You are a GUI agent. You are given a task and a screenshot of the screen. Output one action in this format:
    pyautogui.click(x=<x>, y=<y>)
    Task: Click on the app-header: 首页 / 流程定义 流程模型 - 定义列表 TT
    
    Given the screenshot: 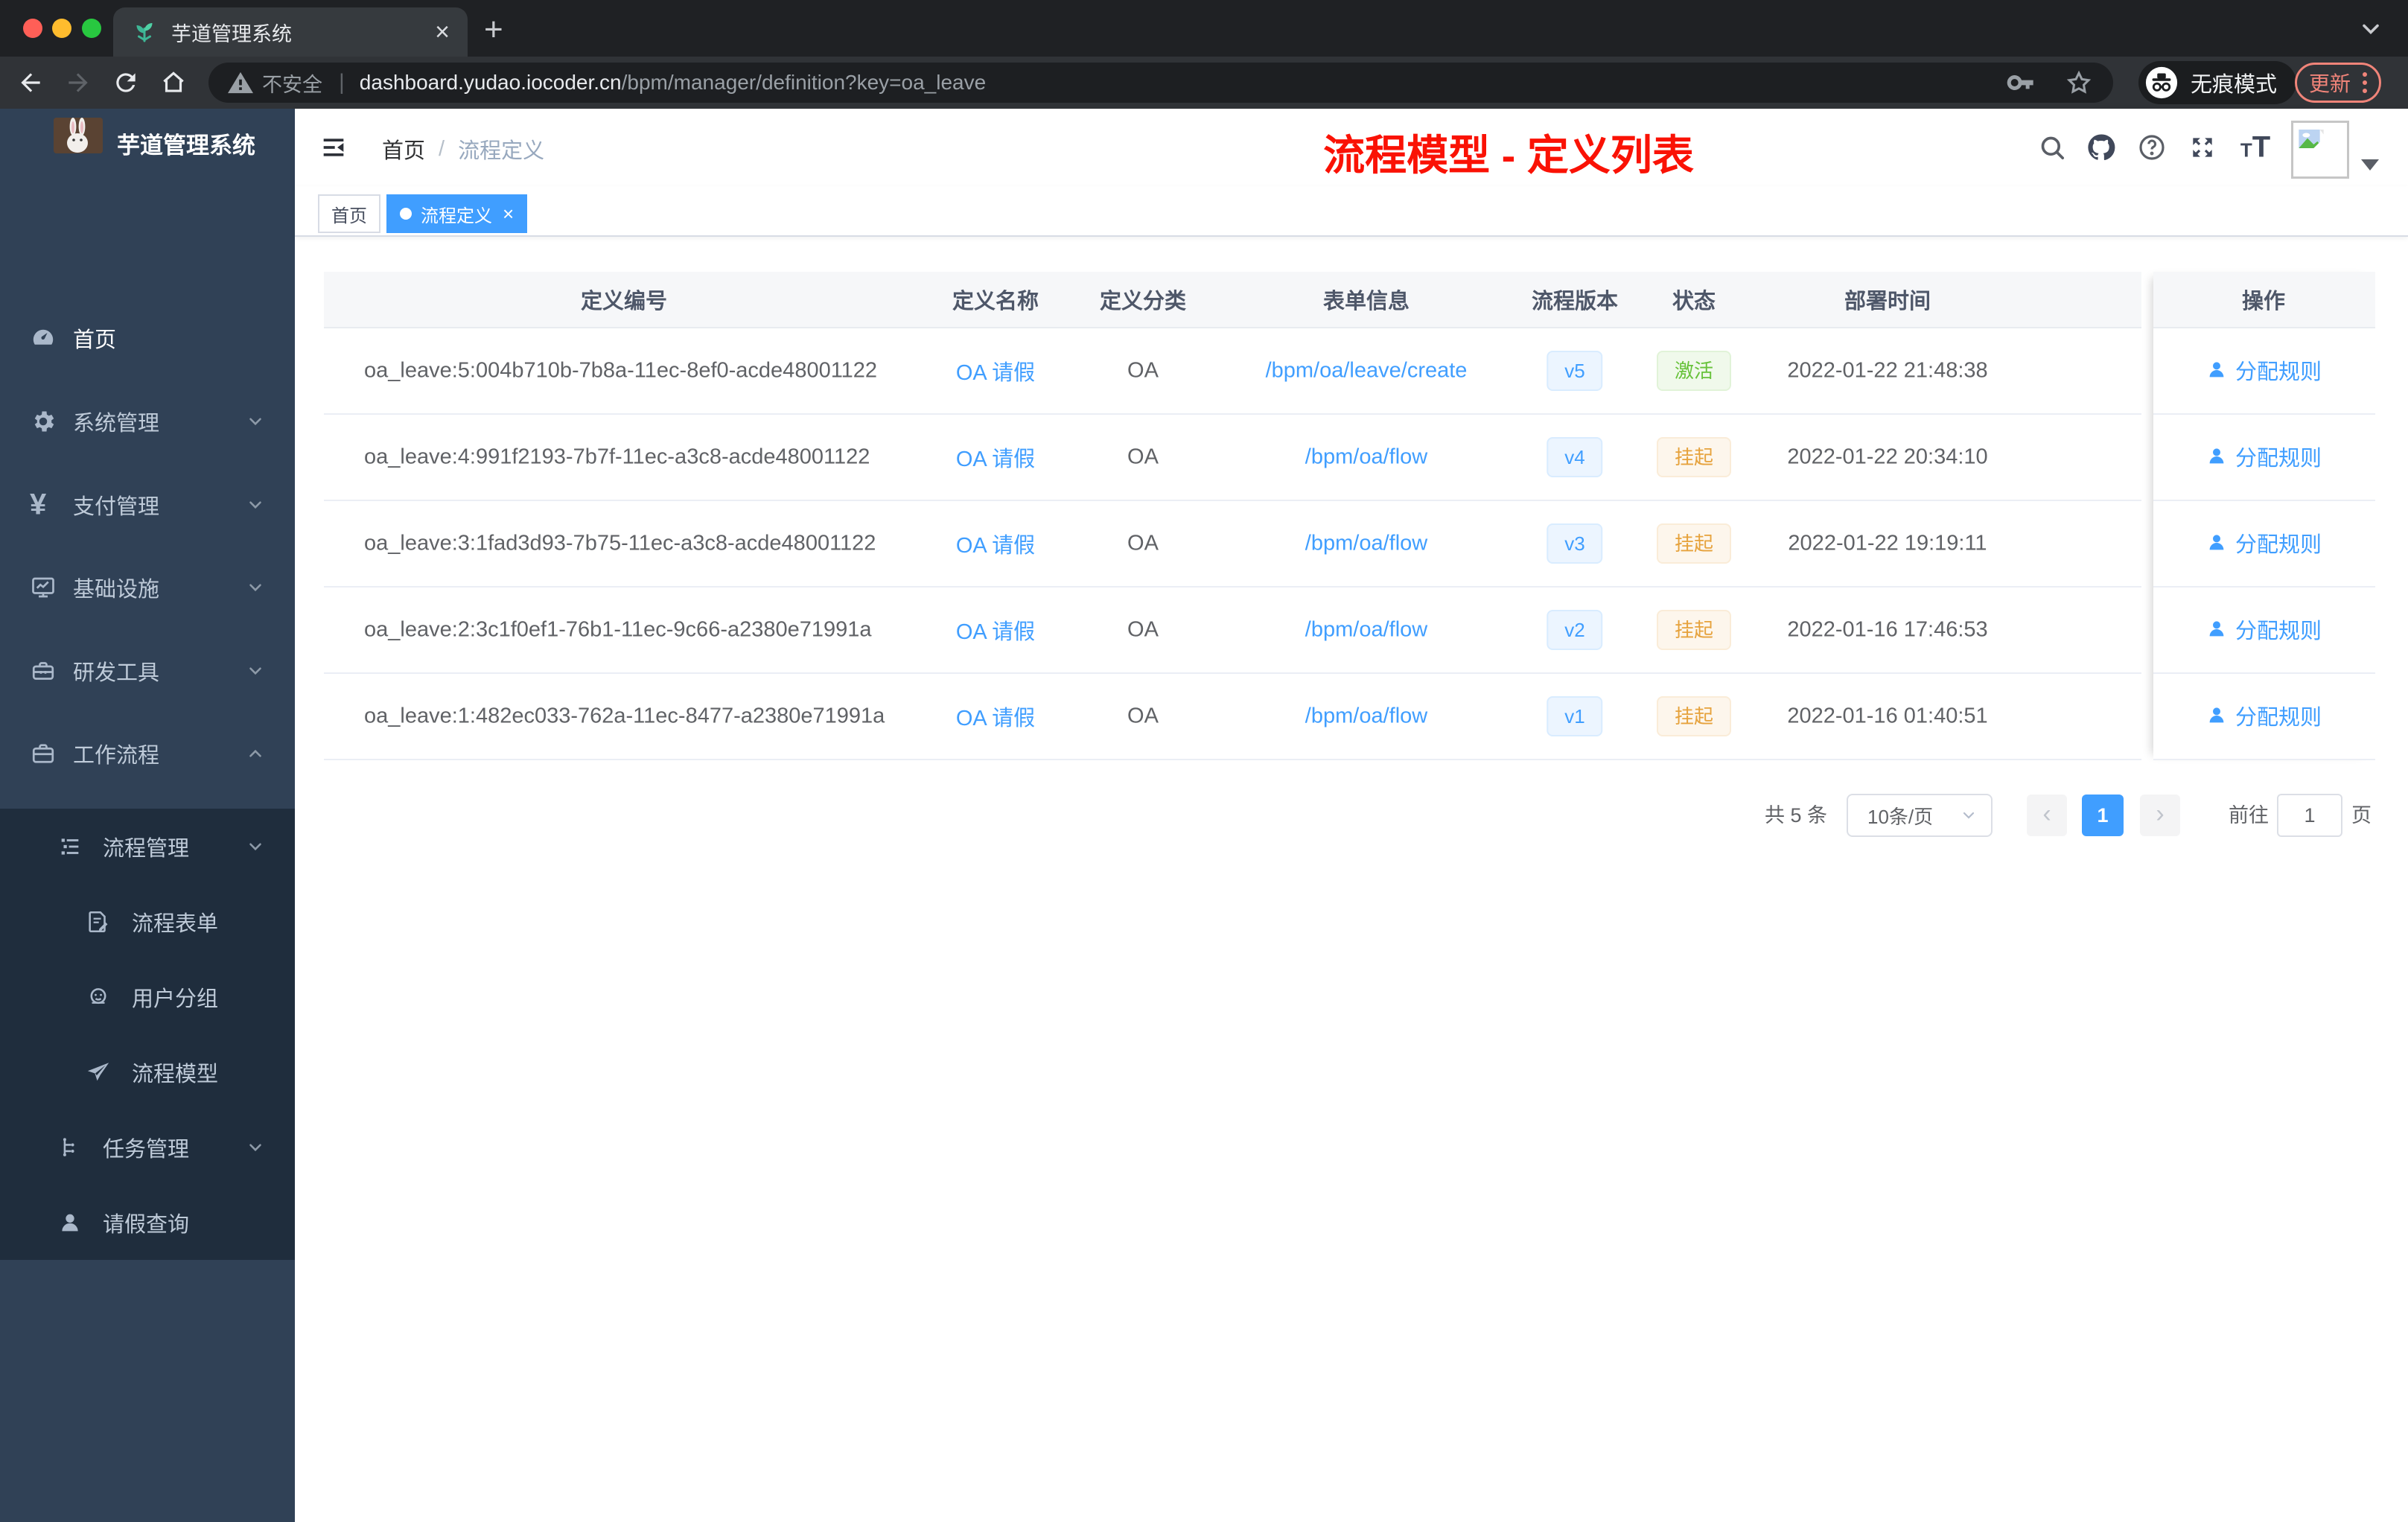 What is the action you would take?
    pyautogui.click(x=1351, y=147)
    